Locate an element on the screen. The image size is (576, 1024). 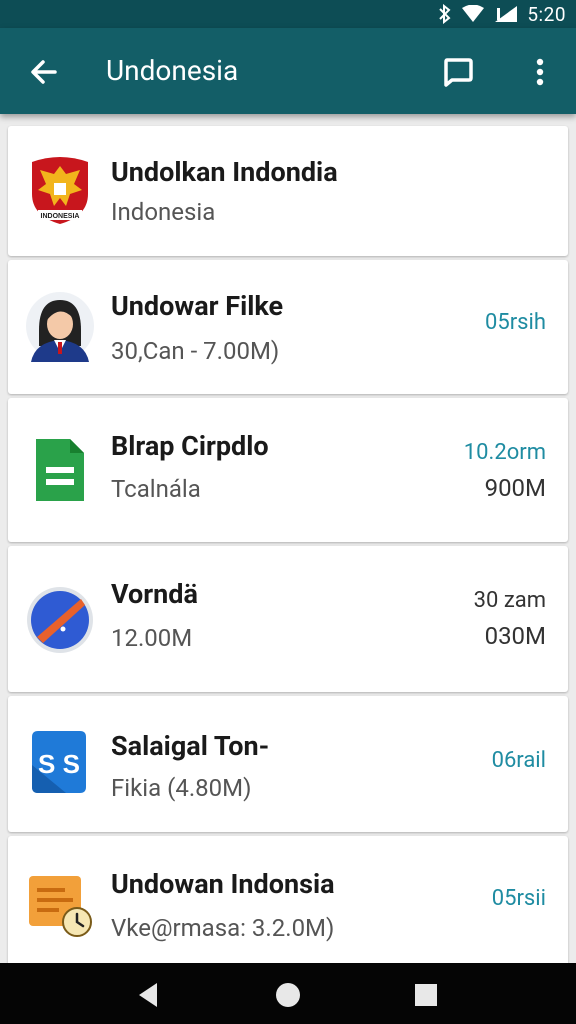
system-nav-bar is located at coordinates (288, 993).